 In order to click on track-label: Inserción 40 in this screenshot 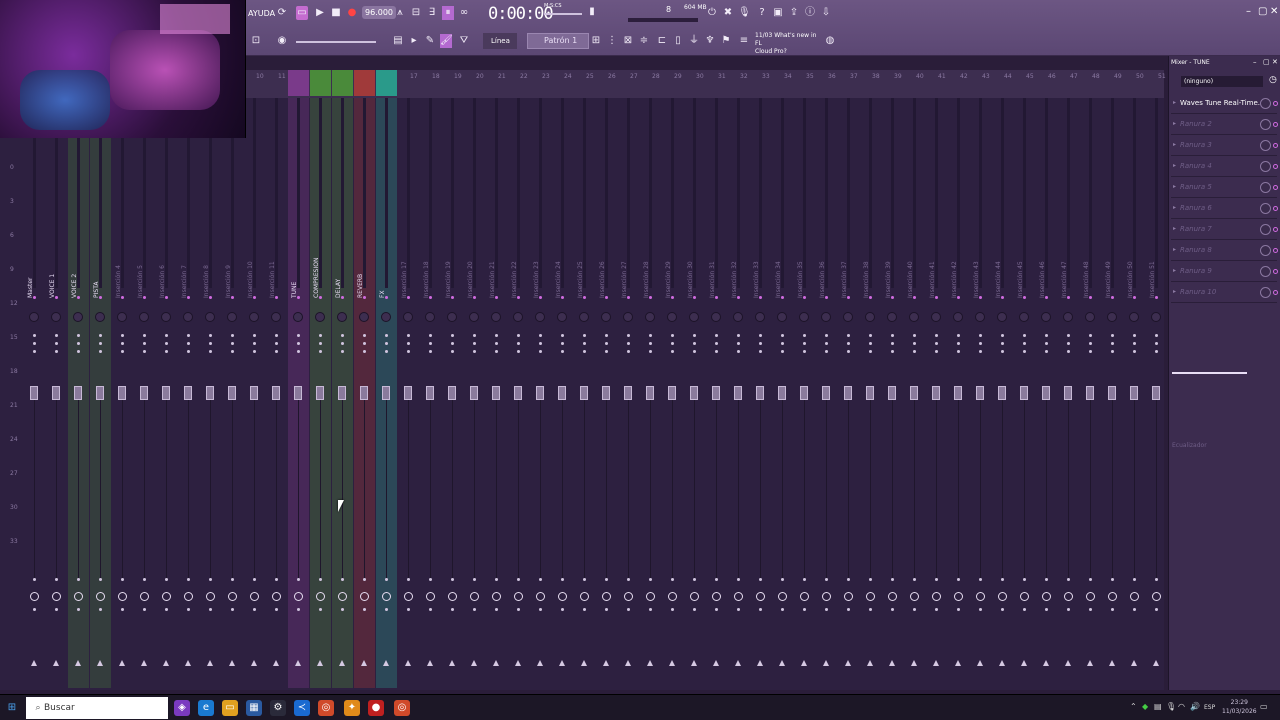, I will do `click(914, 273)`.